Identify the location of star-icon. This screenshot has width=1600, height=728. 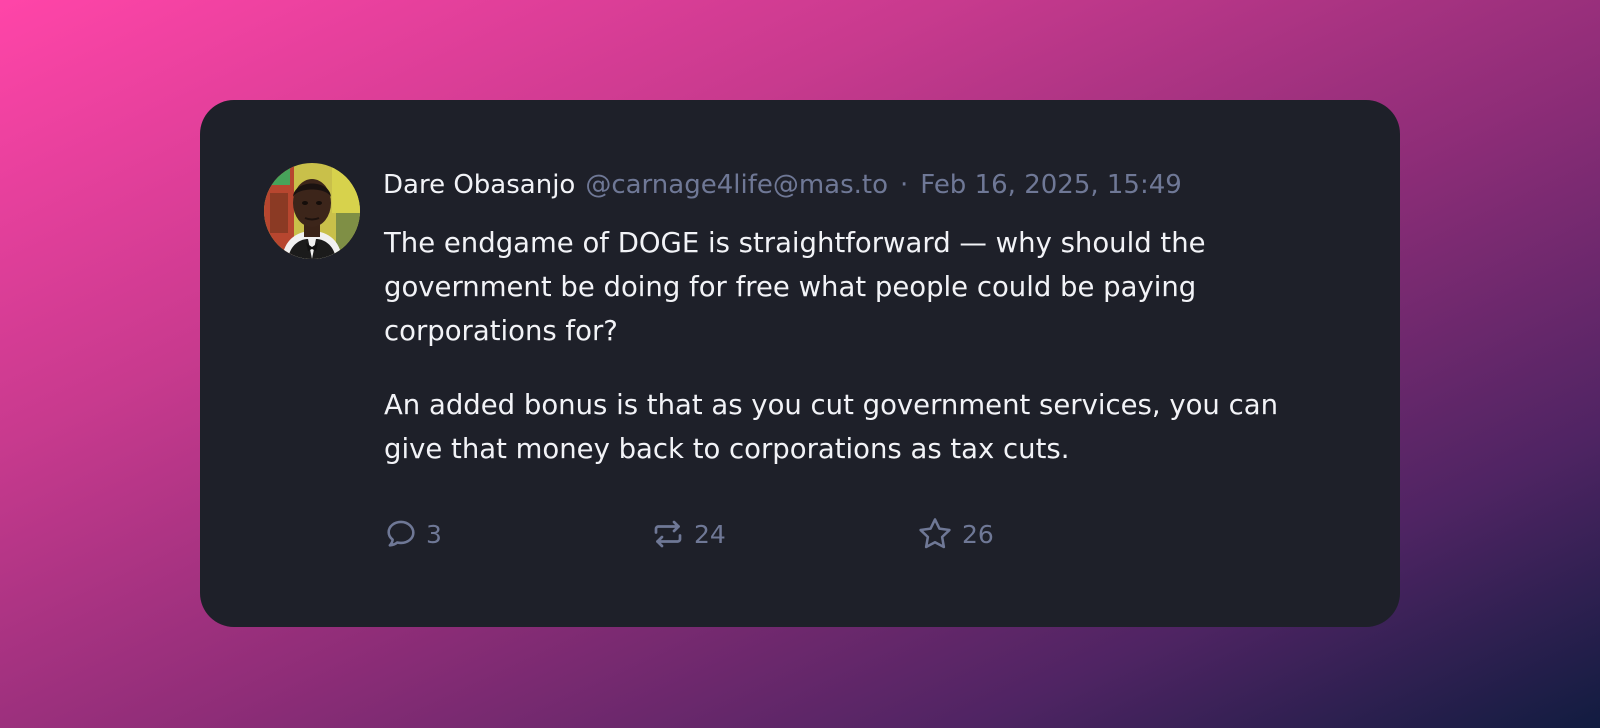
(935, 534).